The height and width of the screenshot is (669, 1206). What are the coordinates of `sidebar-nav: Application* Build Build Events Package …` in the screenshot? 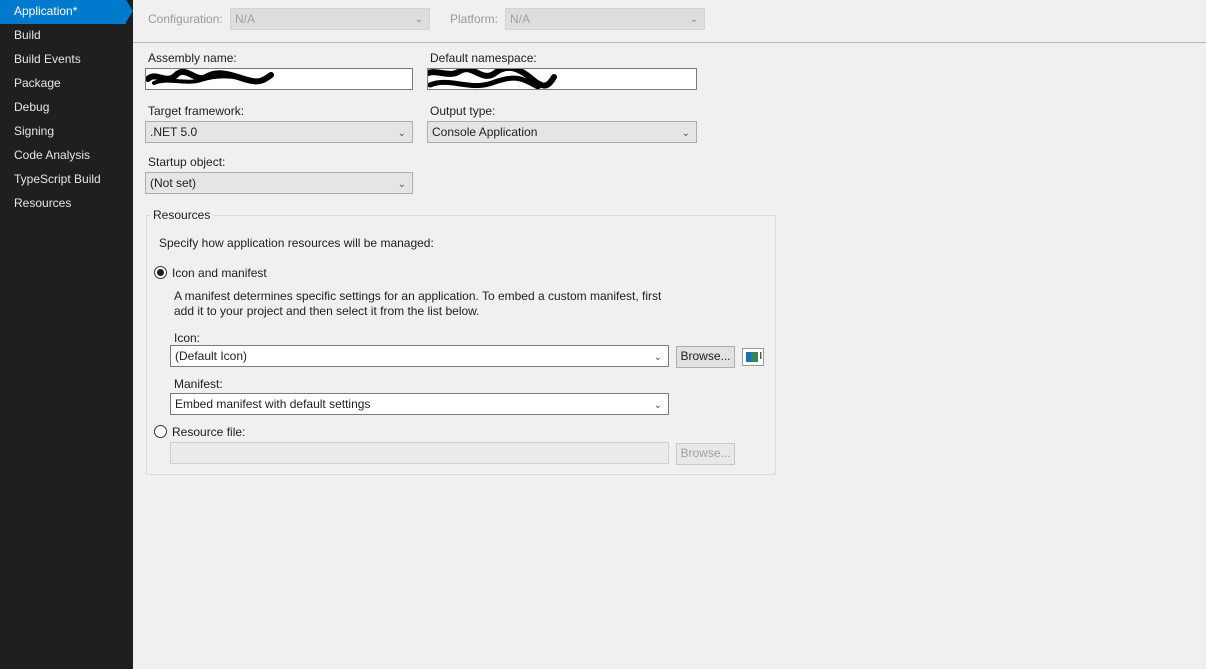 It's located at (66, 334).